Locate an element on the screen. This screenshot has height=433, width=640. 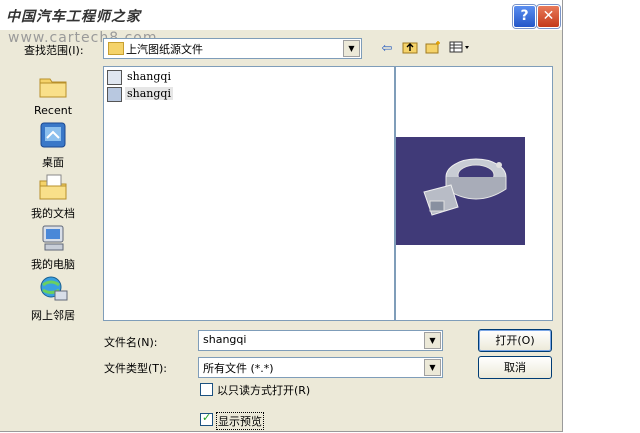
place-label-network: 网上邻居 is located at coordinates (53, 315).